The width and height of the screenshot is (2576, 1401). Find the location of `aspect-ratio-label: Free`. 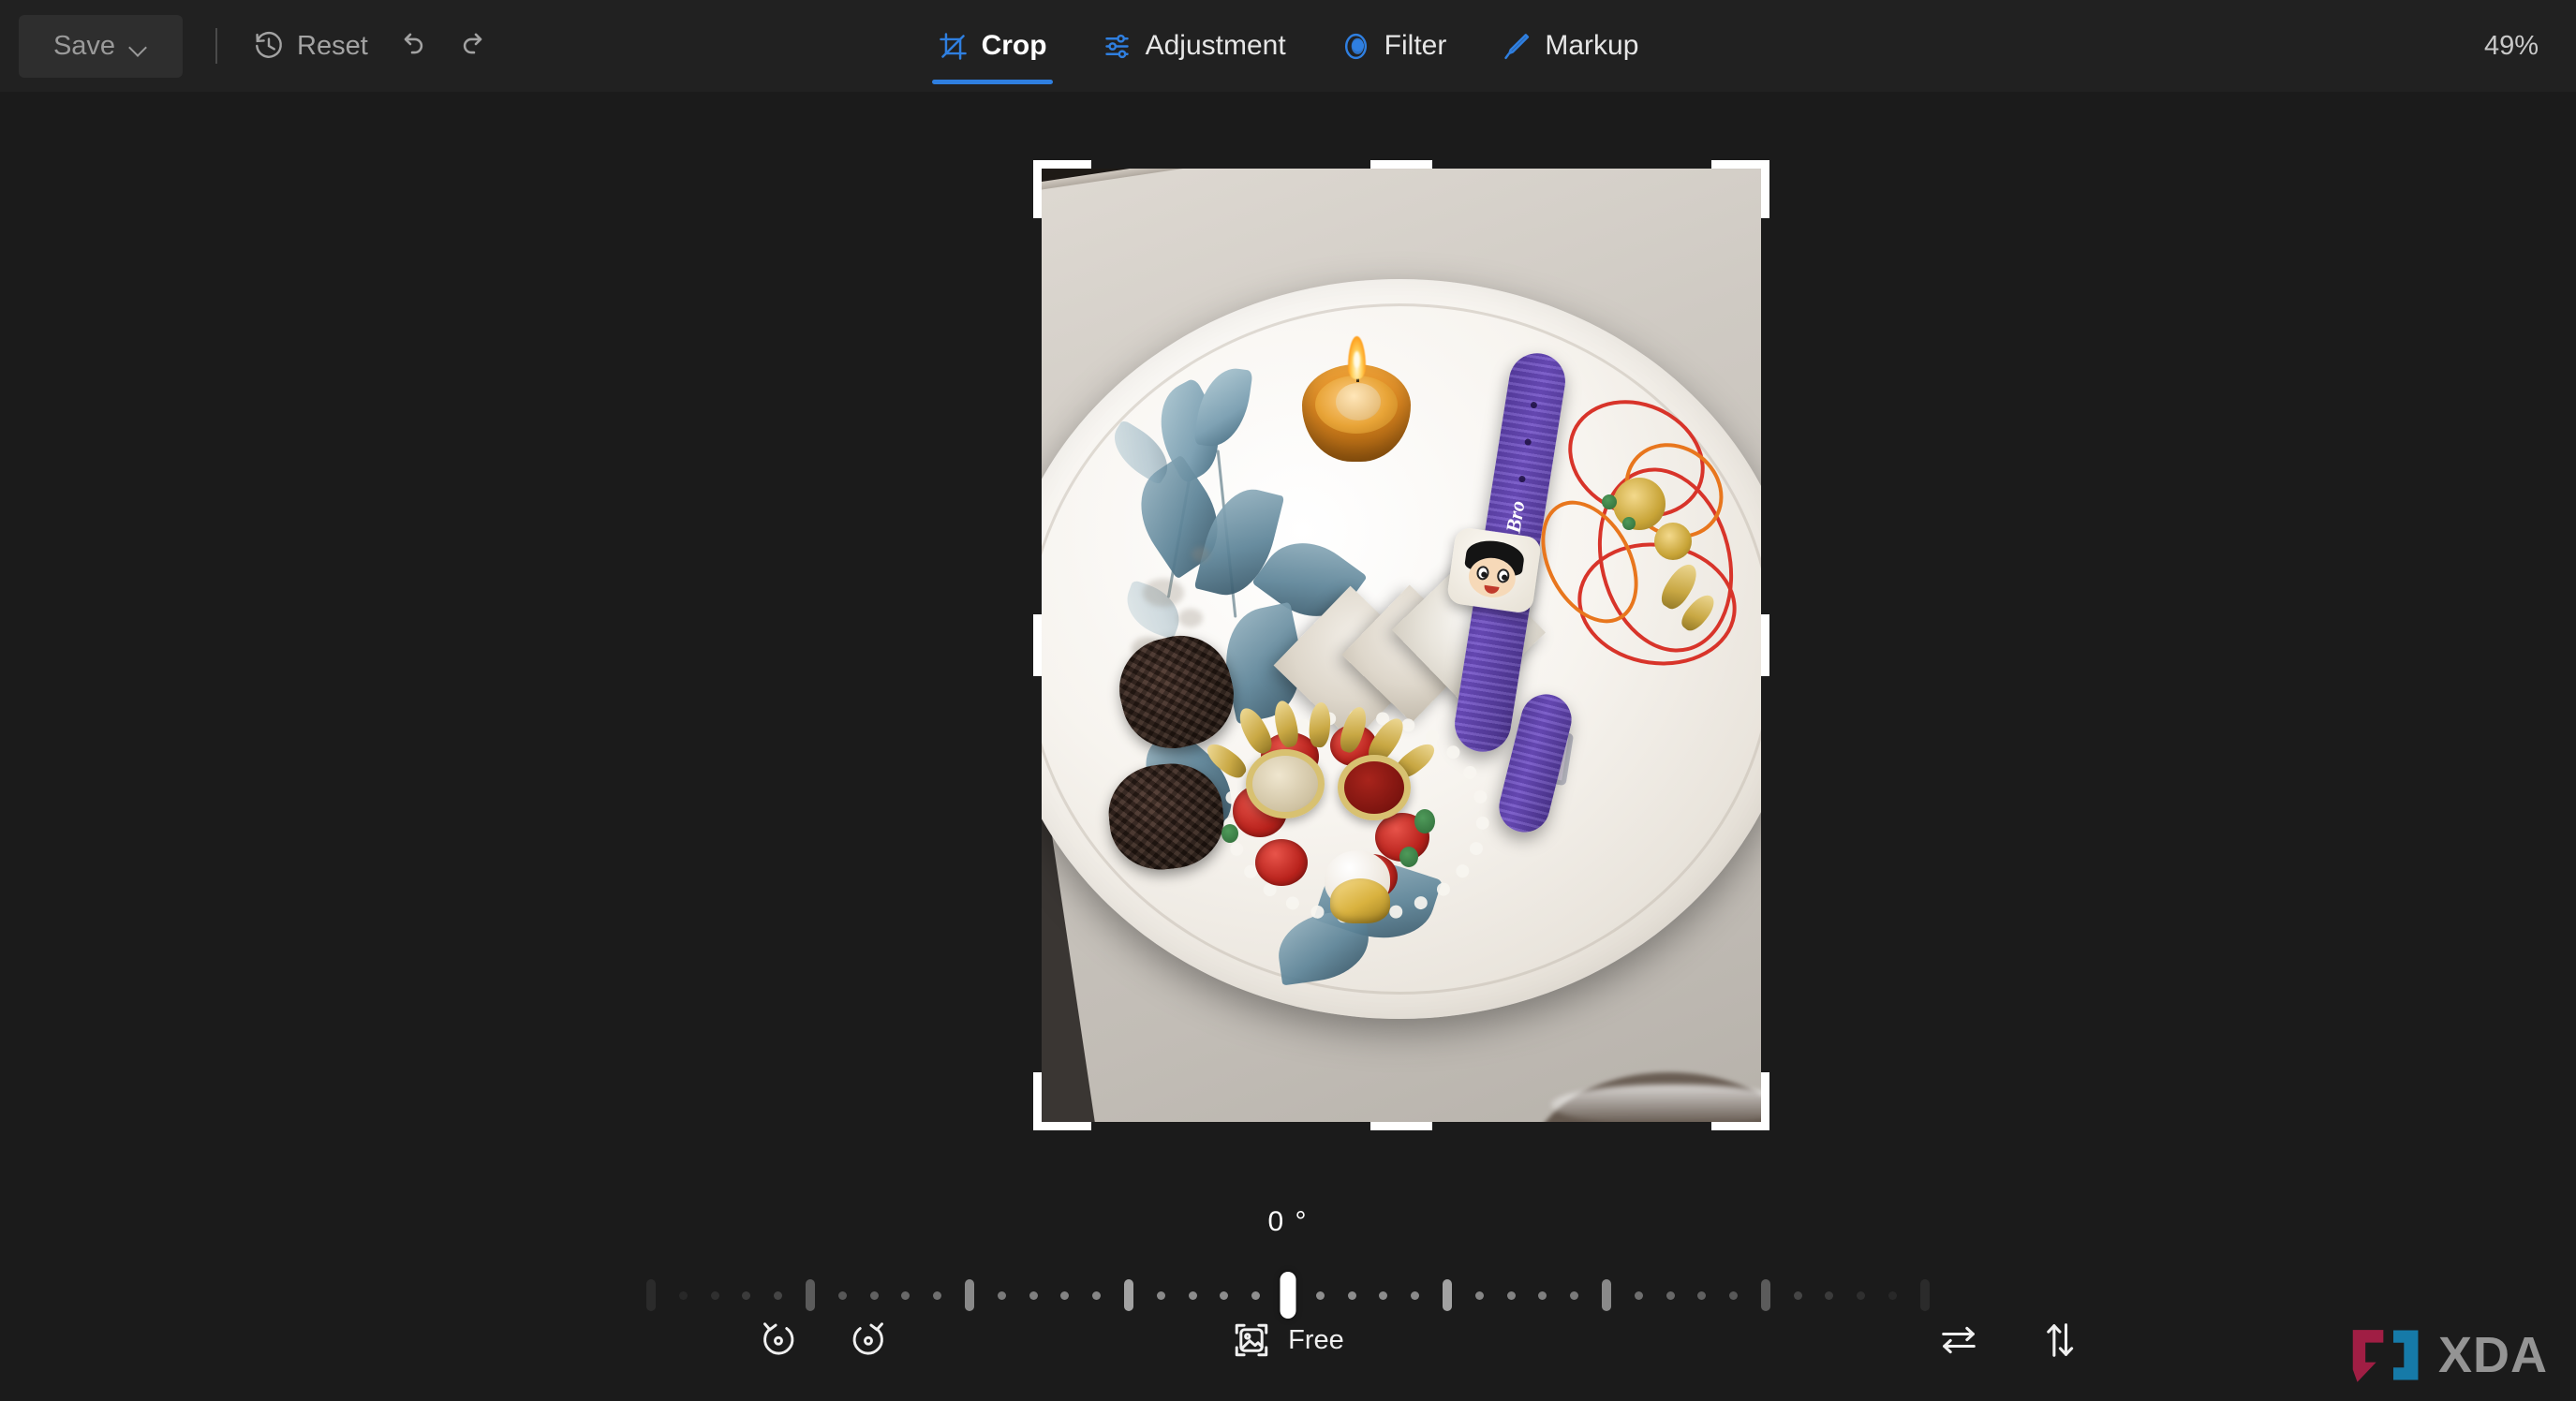

aspect-ratio-label: Free is located at coordinates (1316, 1339).